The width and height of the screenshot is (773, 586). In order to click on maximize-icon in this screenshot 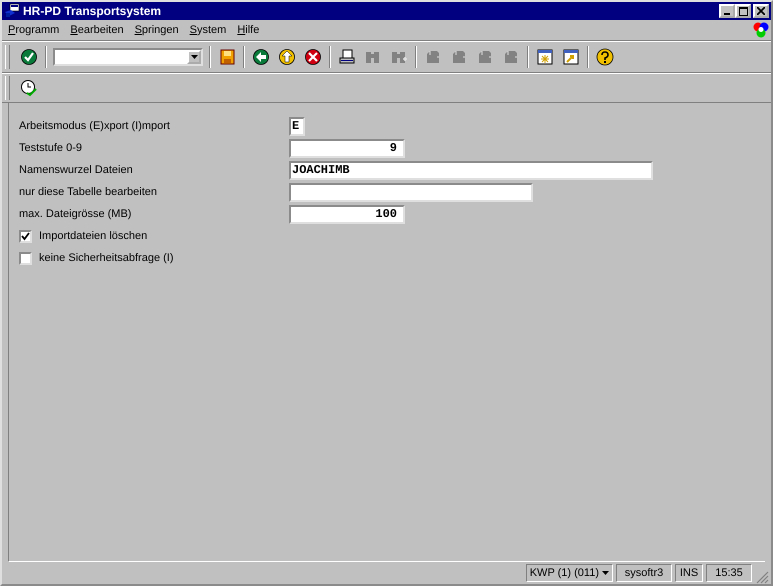, I will do `click(743, 11)`.